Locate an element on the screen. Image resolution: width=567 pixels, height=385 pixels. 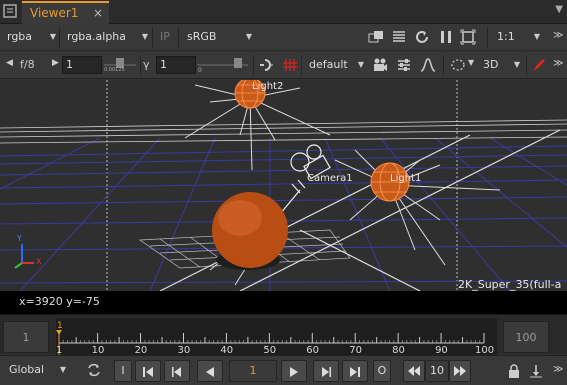
timeline-ruler is located at coordinates (270, 342).